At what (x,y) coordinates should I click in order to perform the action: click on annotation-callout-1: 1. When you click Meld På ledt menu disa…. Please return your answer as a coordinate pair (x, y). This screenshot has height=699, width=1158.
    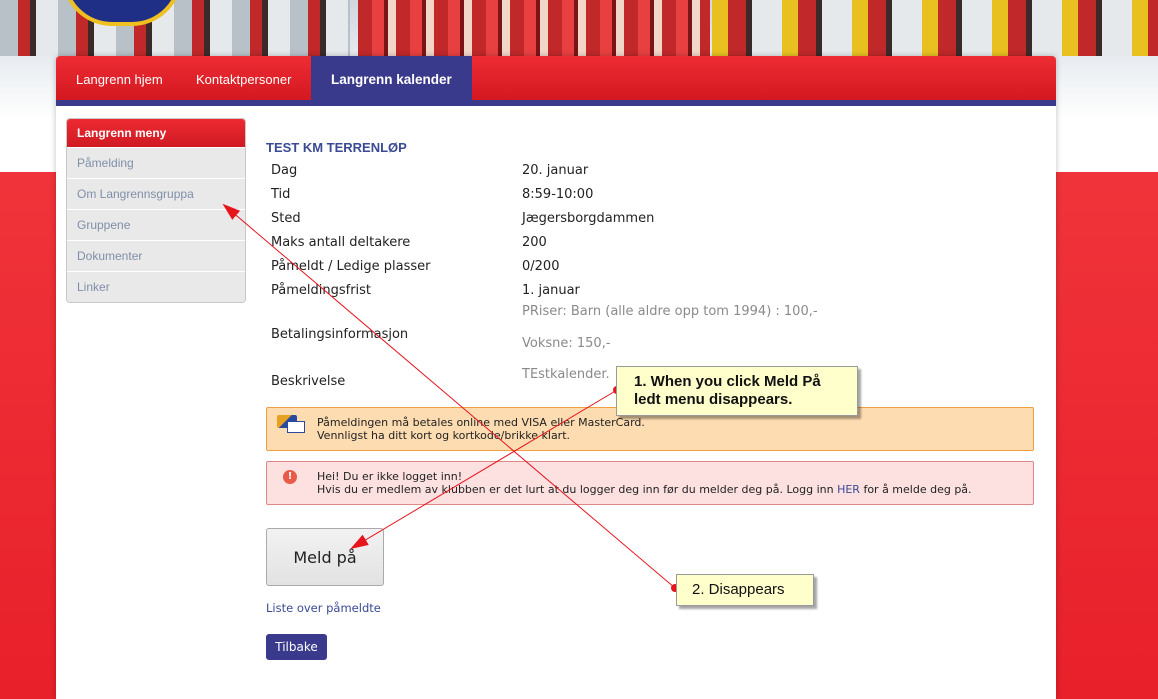
    Looking at the image, I should click on (737, 391).